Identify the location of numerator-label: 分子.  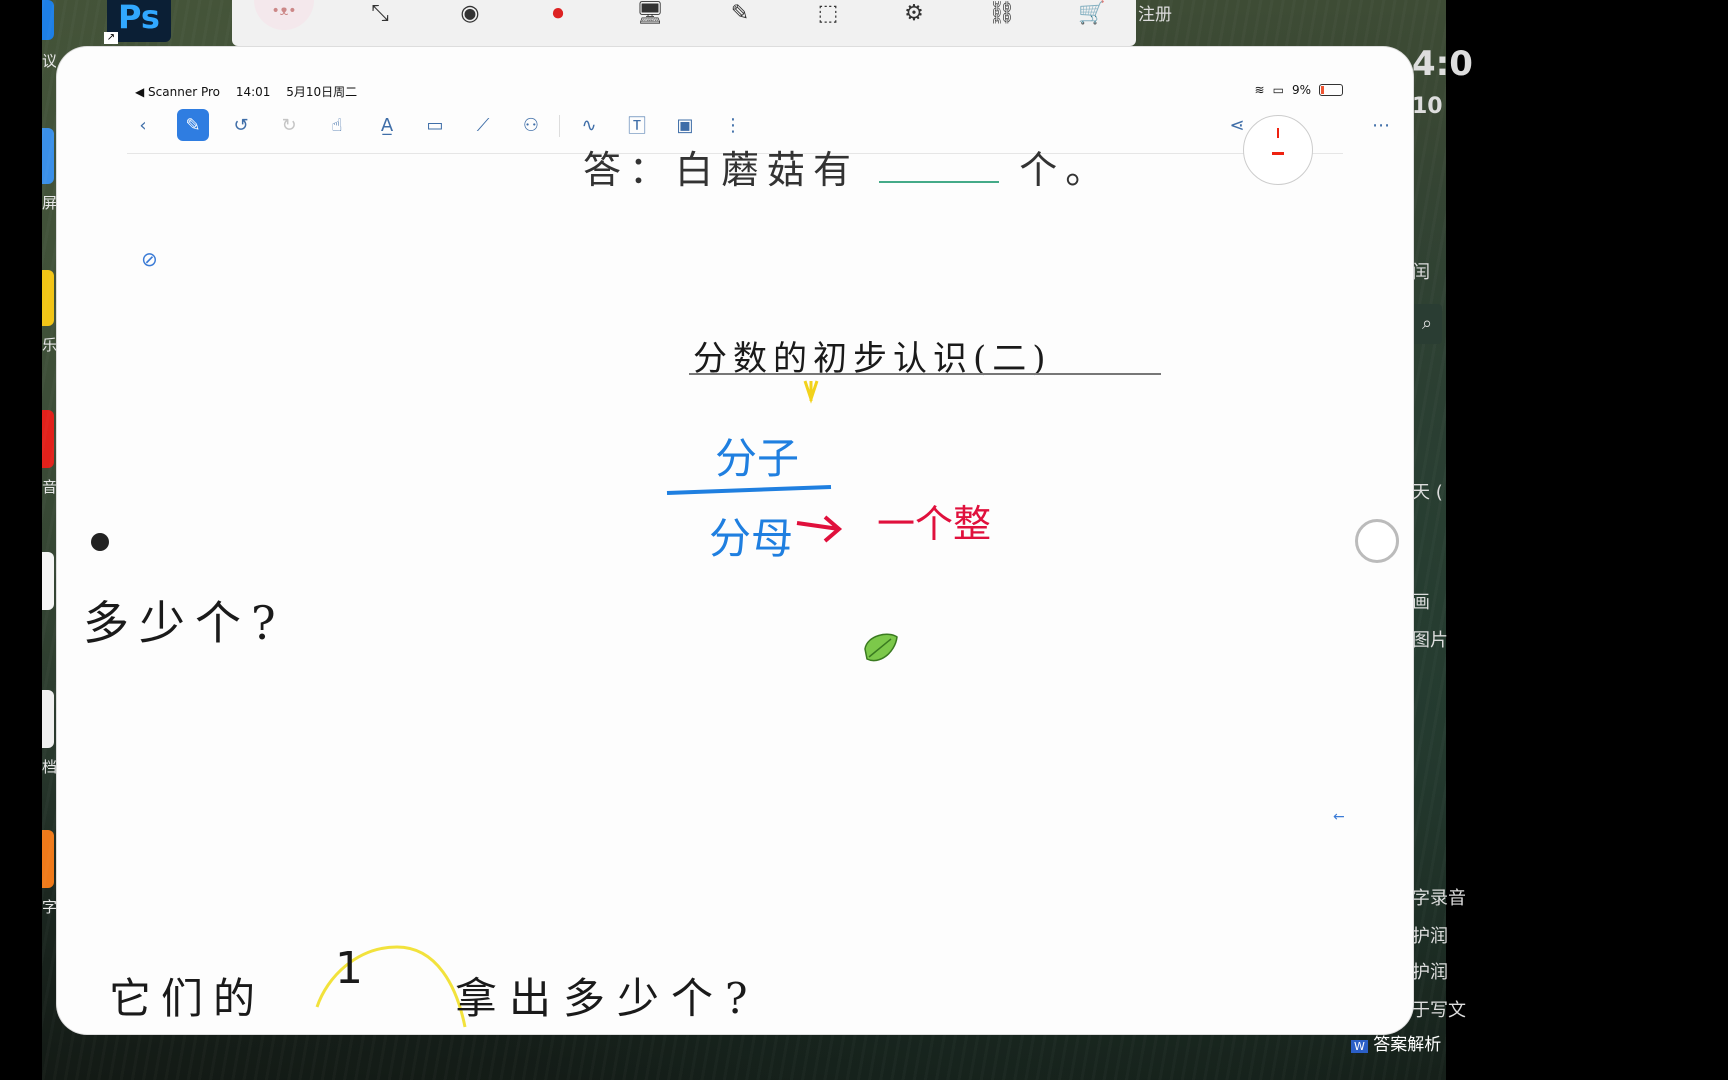
(757, 458).